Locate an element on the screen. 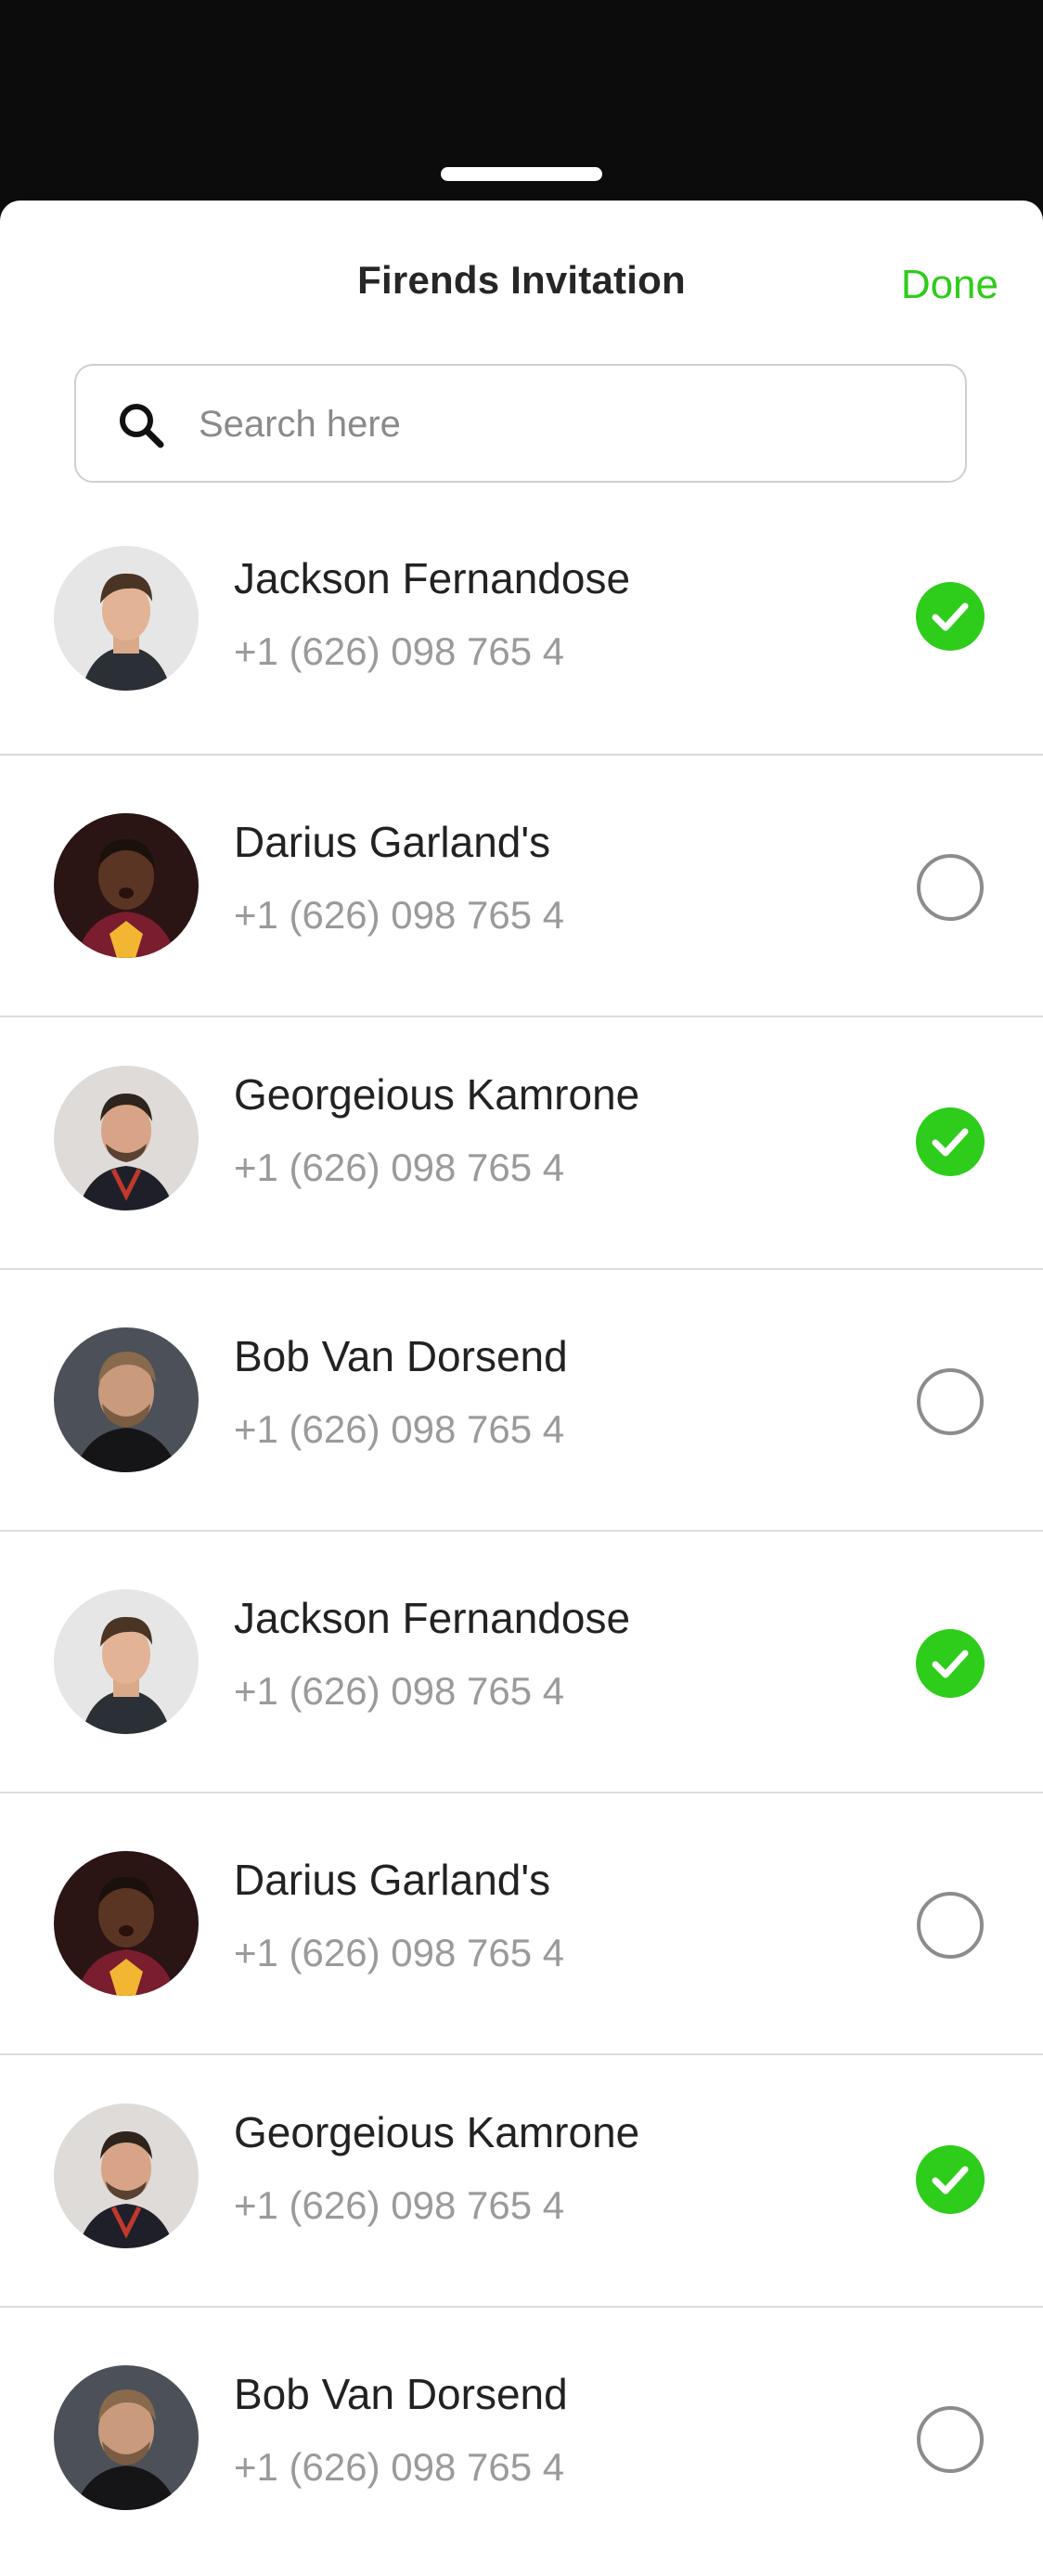 This screenshot has height=2576, width=1043. done-button: Done is located at coordinates (949, 285).